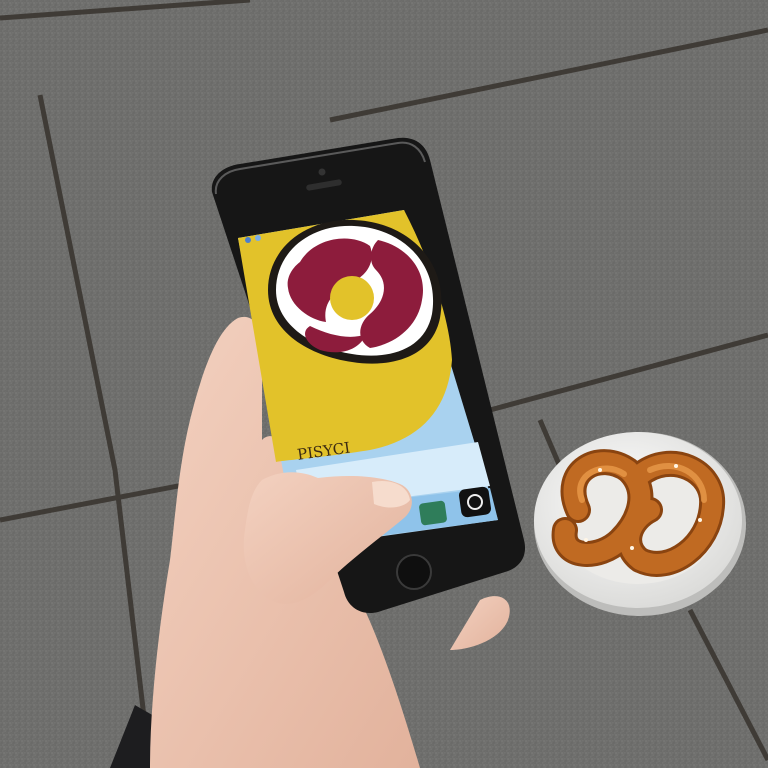 The height and width of the screenshot is (768, 768). Describe the element at coordinates (414, 572) in the screenshot. I see `home-button` at that location.